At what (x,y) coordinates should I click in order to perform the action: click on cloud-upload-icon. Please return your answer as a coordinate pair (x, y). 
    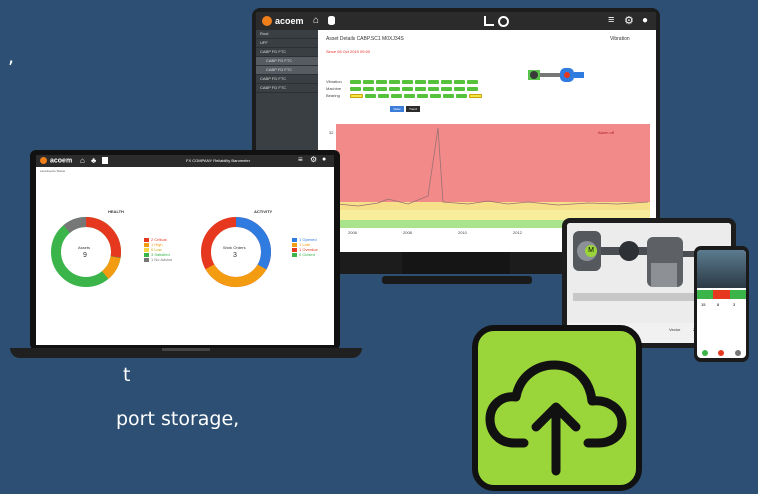
    Looking at the image, I should click on (556, 418).